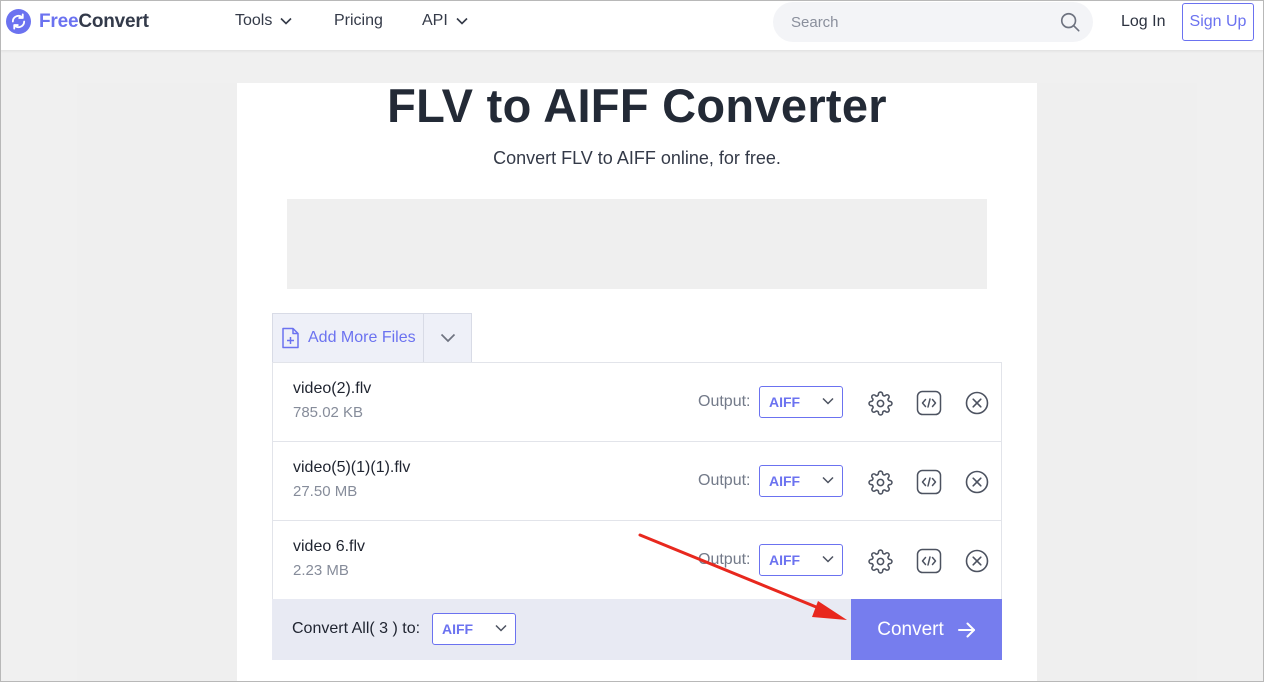 The image size is (1264, 682). I want to click on file-row: video(5)(1)(1).flv 27.50 MB Output: AIFF, so click(637, 481).